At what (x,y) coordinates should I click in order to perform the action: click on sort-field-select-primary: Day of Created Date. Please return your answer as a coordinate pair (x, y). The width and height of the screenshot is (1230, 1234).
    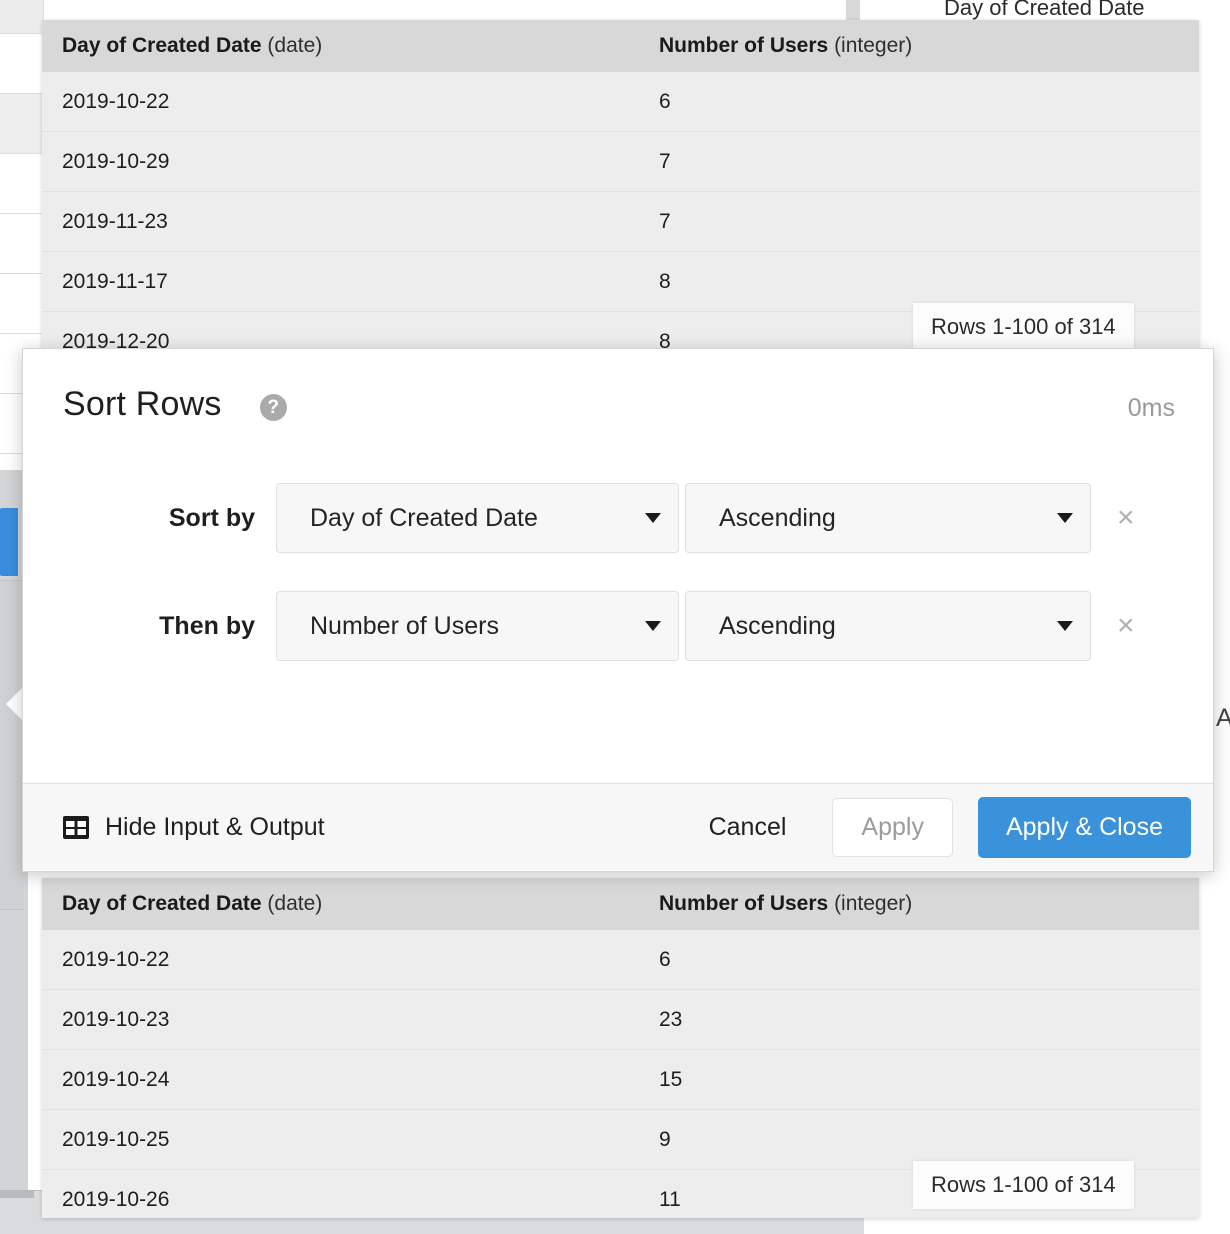
    Looking at the image, I should click on (477, 518).